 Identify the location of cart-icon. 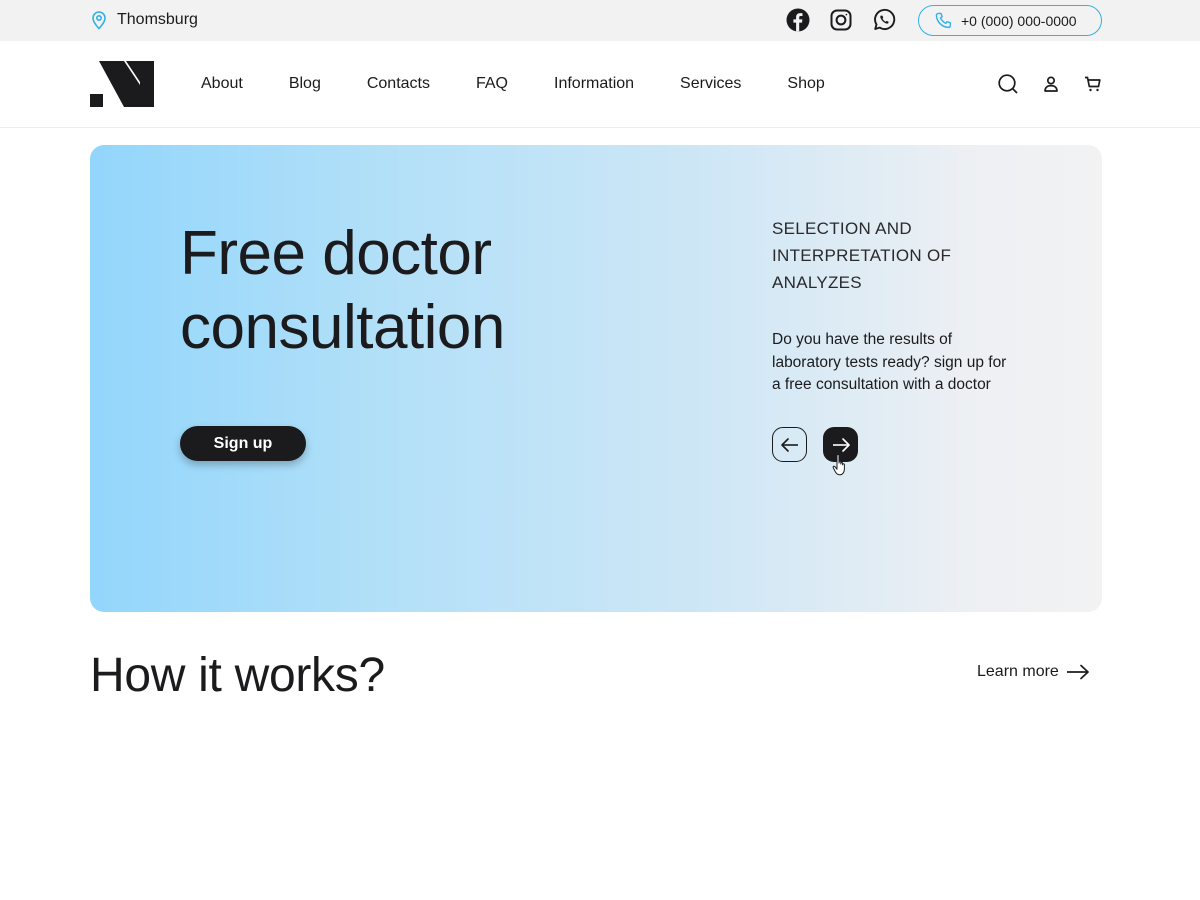
(1093, 84).